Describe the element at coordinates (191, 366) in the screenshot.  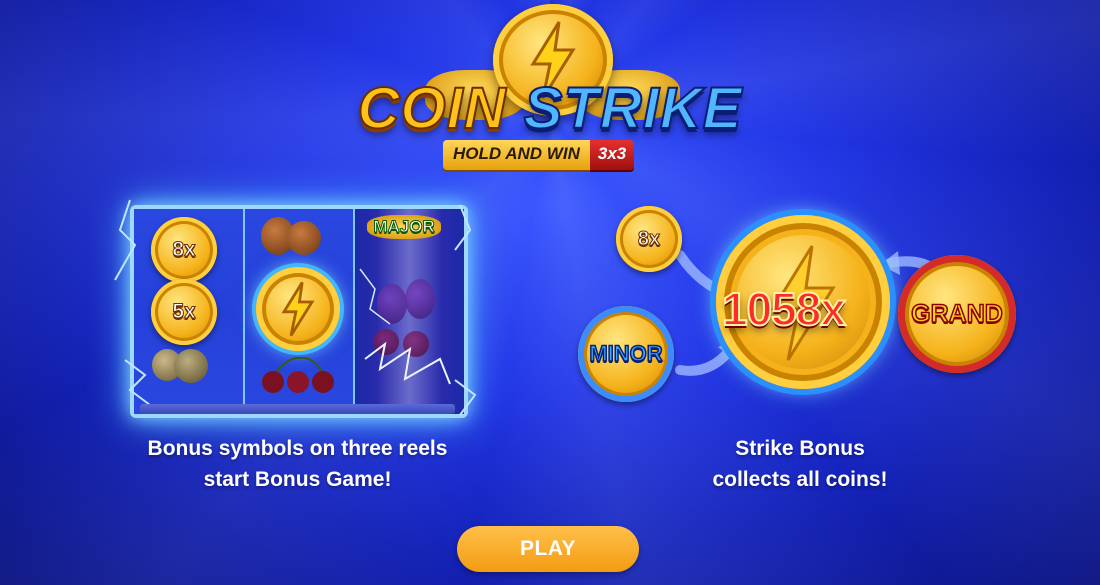
I see `fruit-lemon-icon` at that location.